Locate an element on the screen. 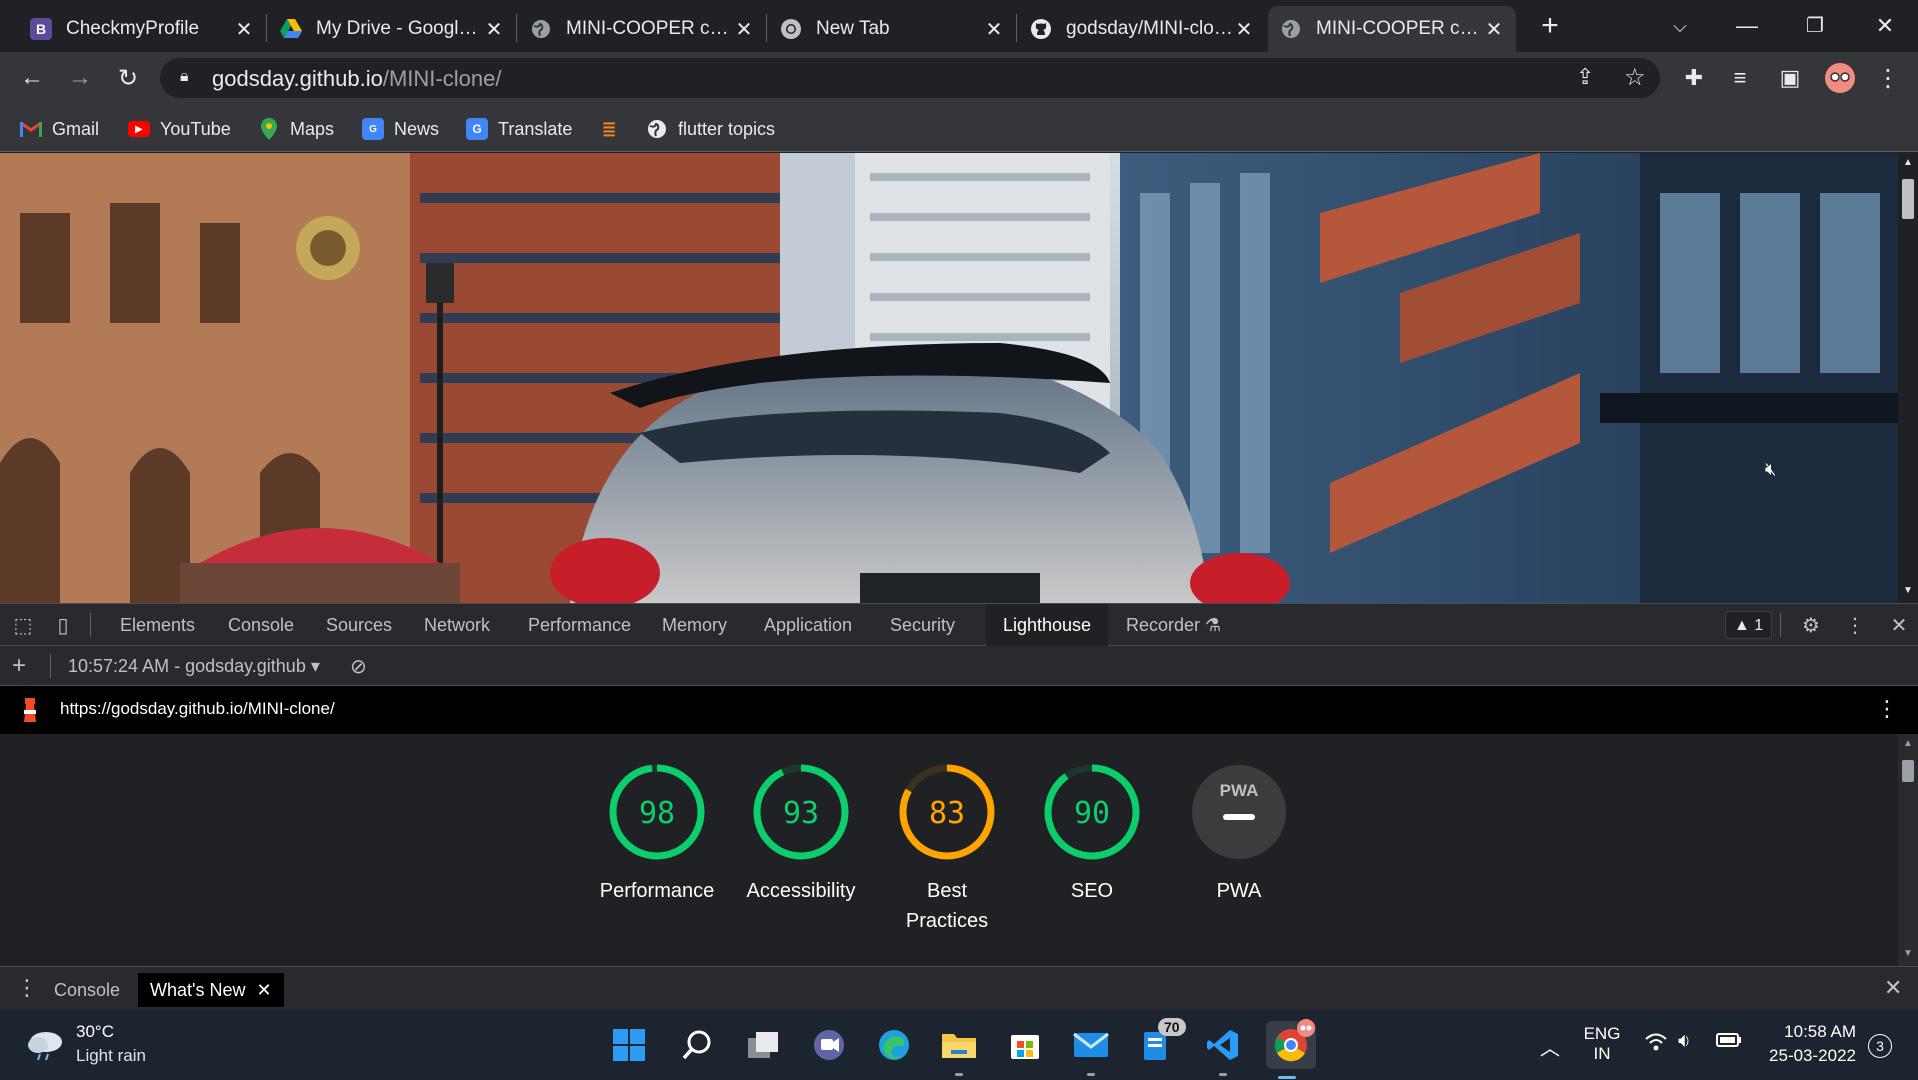 This screenshot has width=1918, height=1080. score-gauge-performance: 98 Performance is located at coordinates (657, 834).